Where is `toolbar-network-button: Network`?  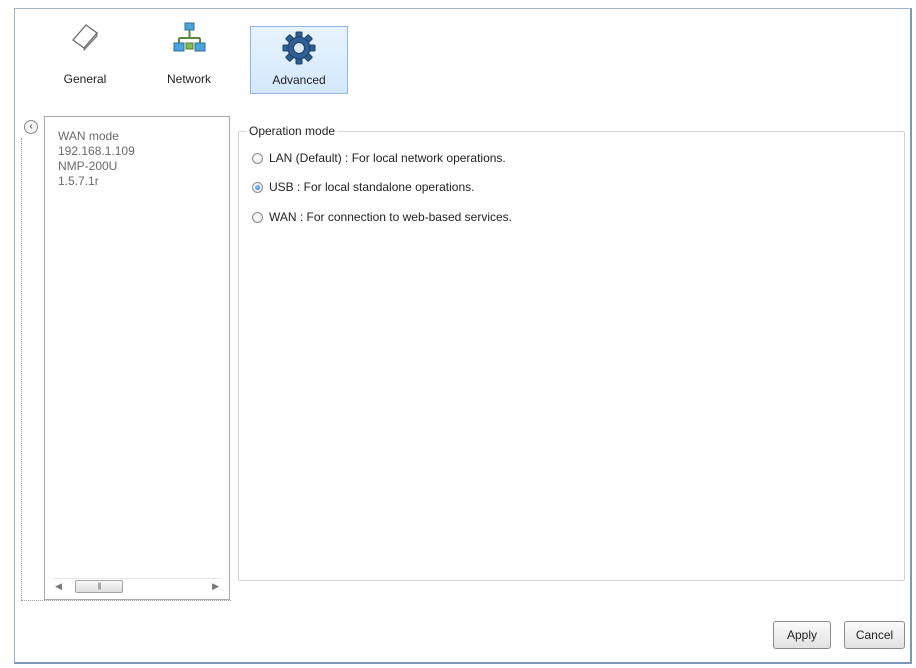 toolbar-network-button: Network is located at coordinates (189, 56).